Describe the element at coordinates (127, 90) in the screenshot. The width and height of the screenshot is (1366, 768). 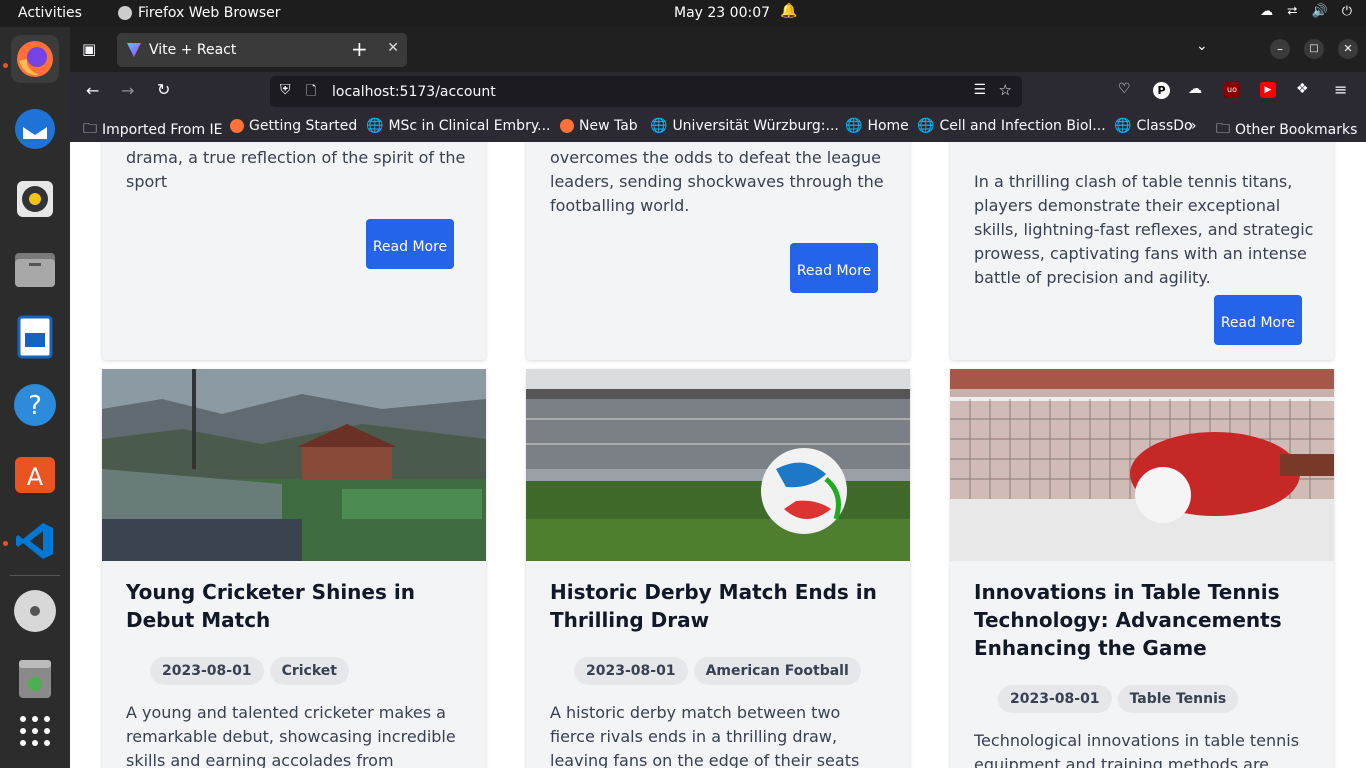
I see `forward-arrow-icon: →` at that location.